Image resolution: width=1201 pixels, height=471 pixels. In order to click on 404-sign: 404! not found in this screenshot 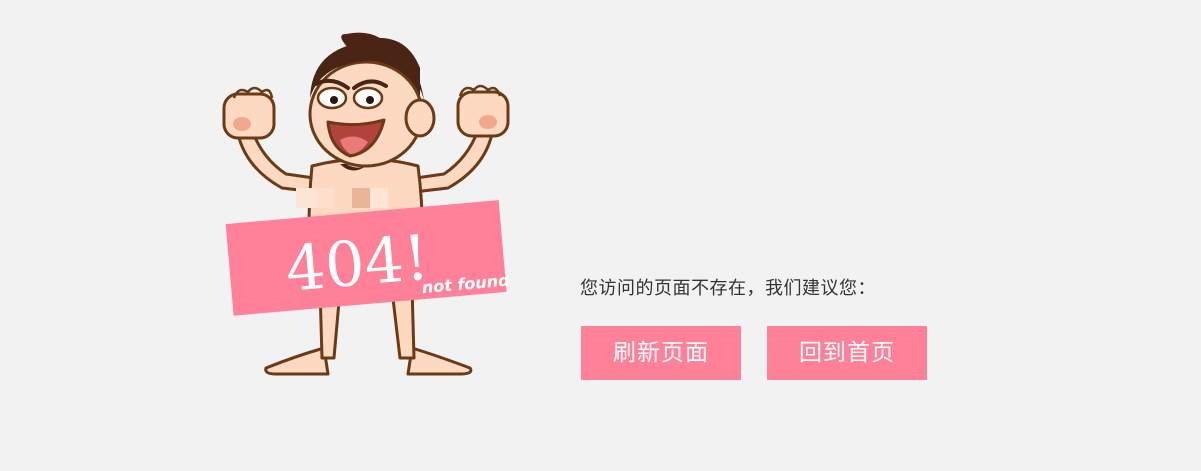, I will do `click(368, 258)`.